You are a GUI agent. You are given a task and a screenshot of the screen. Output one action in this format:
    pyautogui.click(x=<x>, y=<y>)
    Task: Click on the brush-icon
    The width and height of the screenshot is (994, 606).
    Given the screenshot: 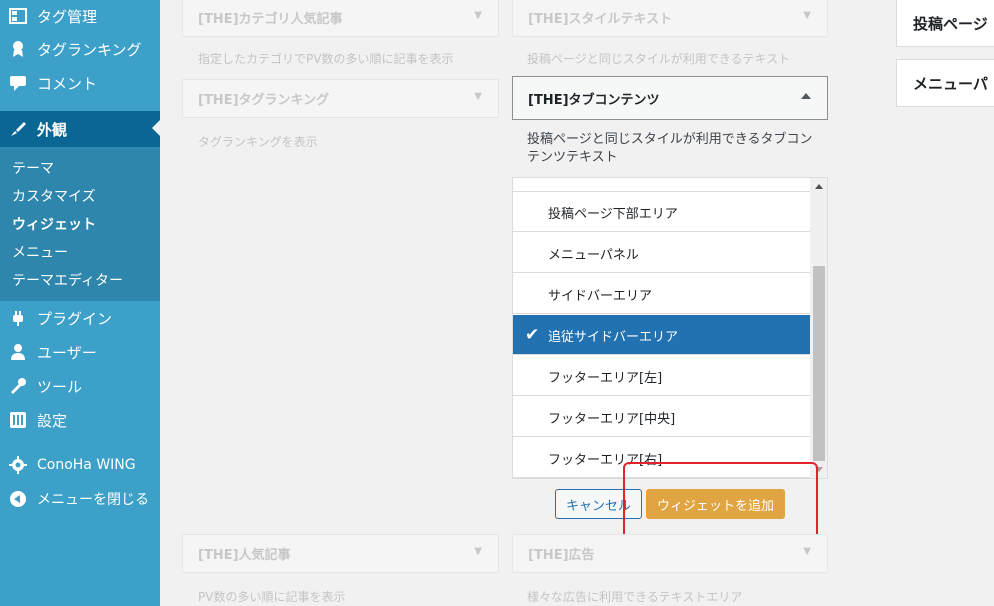 What is the action you would take?
    pyautogui.click(x=18, y=129)
    